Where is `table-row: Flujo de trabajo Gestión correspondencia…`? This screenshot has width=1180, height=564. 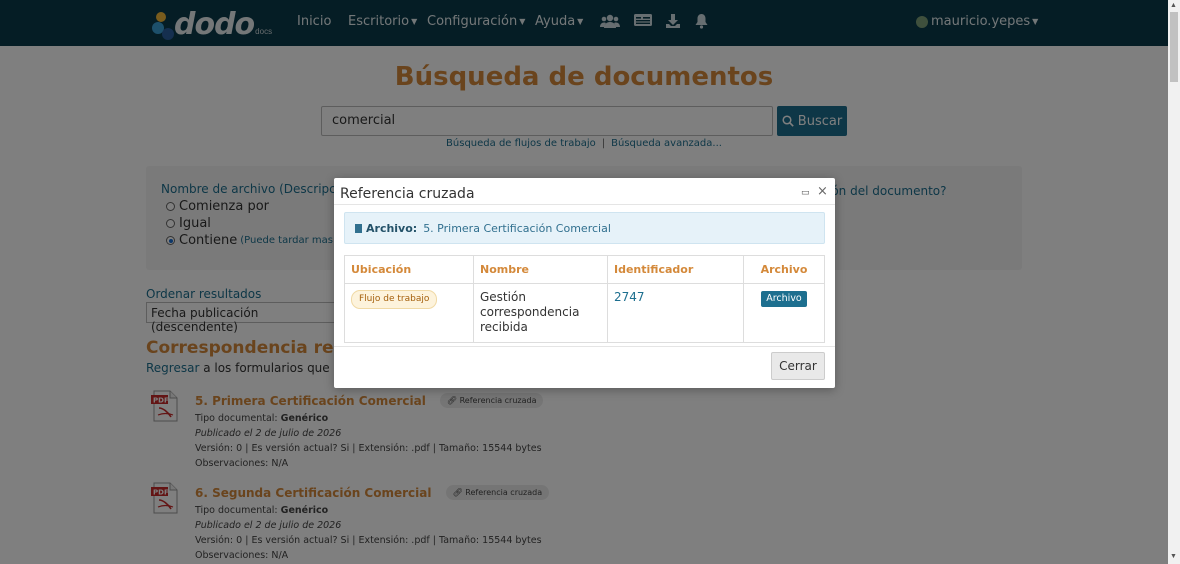
table-row: Flujo de trabajo Gestión correspondencia… is located at coordinates (584, 313).